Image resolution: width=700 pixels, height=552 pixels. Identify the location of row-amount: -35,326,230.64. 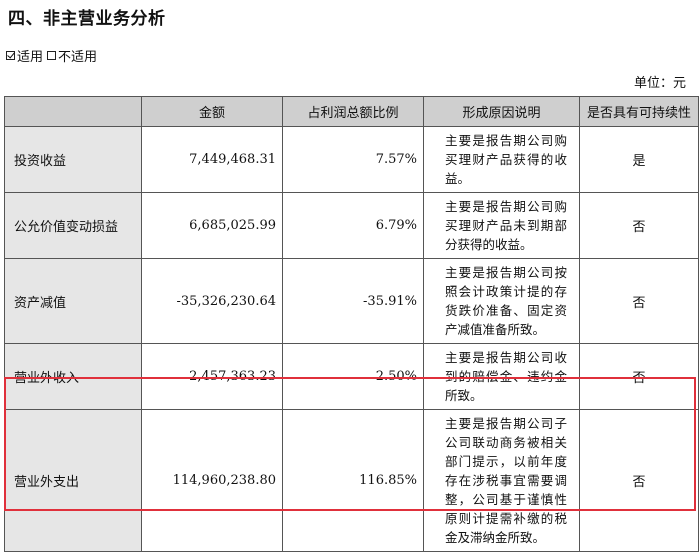
(212, 301).